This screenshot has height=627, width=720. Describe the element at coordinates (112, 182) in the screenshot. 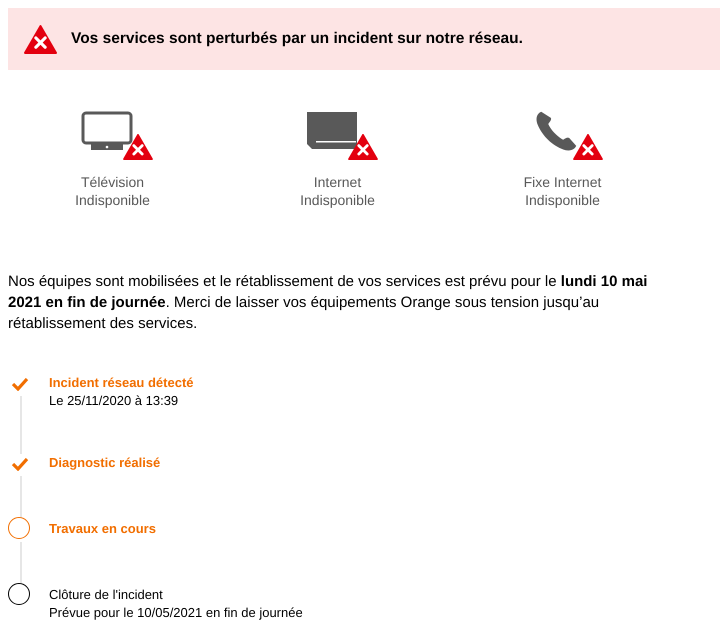

I see `service-name: Télévision` at that location.